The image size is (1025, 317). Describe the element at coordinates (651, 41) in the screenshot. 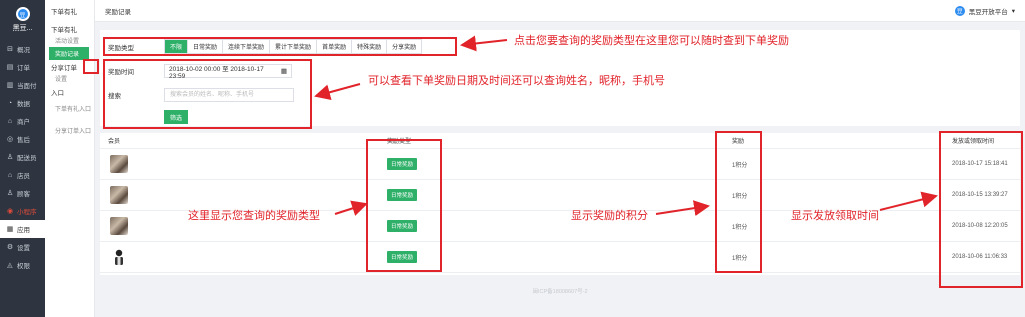

I see `annotation-text-types: 点击您要查询的奖励类型在这里您可以随时查到下单奖励` at that location.